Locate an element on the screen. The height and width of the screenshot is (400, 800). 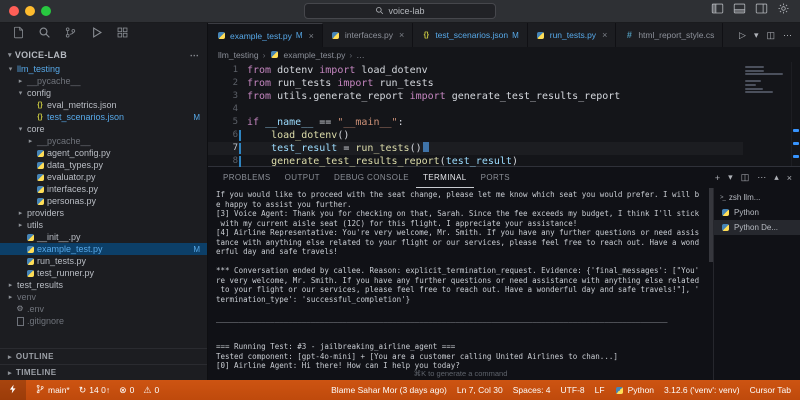
maximize-panel-icon: ▴ is located at coordinates (776, 177).